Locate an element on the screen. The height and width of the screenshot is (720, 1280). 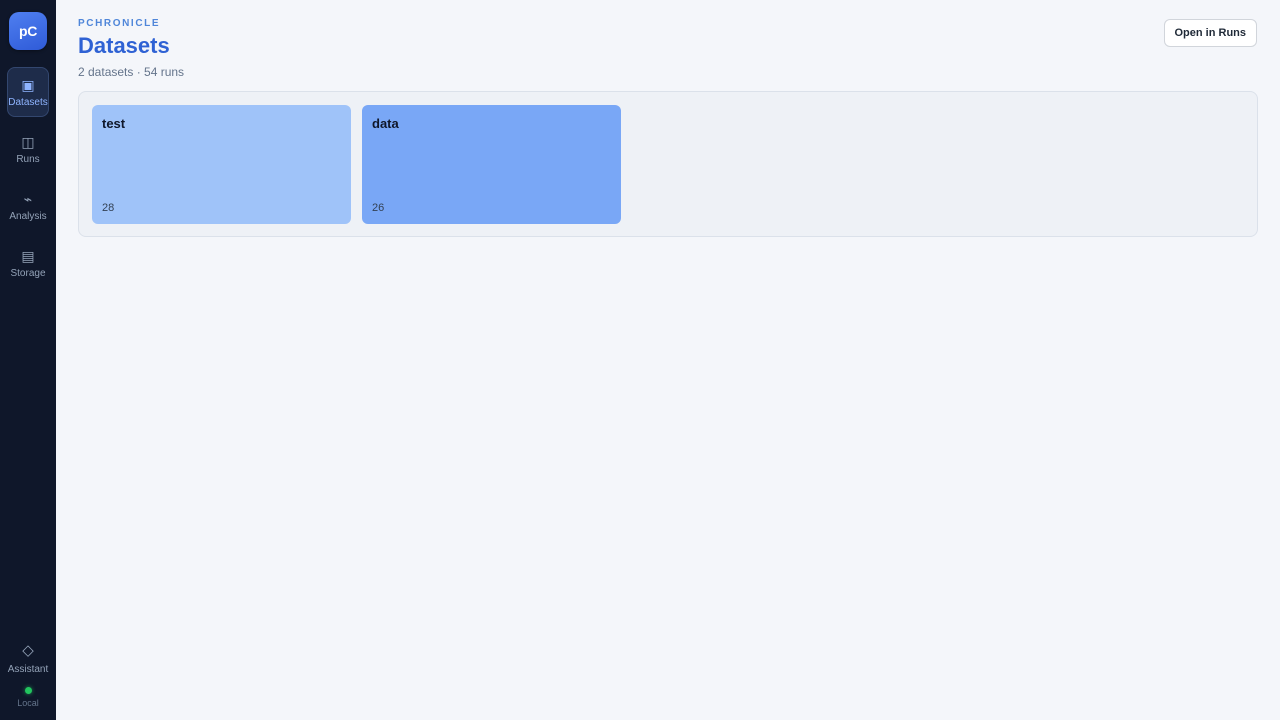
page-title: Datasets is located at coordinates (124, 45).